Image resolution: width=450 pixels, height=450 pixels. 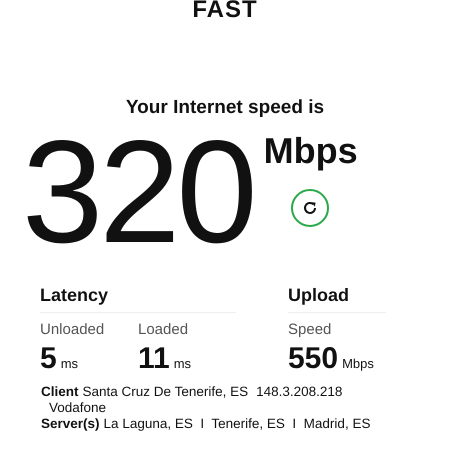 What do you see at coordinates (138, 192) in the screenshot?
I see `speed-value: 320` at bounding box center [138, 192].